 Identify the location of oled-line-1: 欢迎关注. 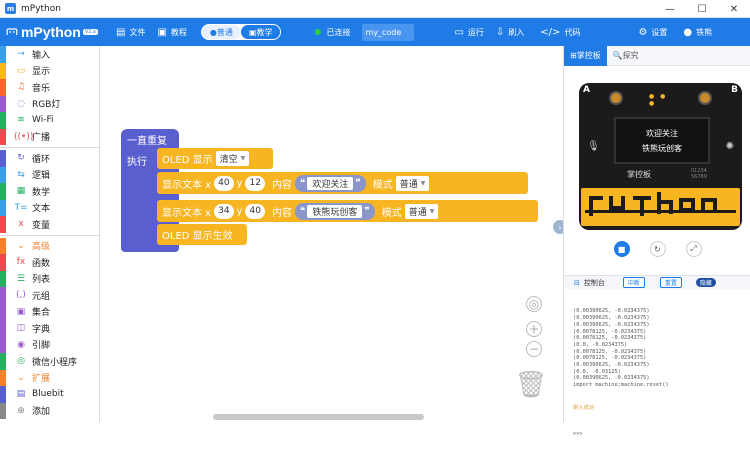
(662, 133).